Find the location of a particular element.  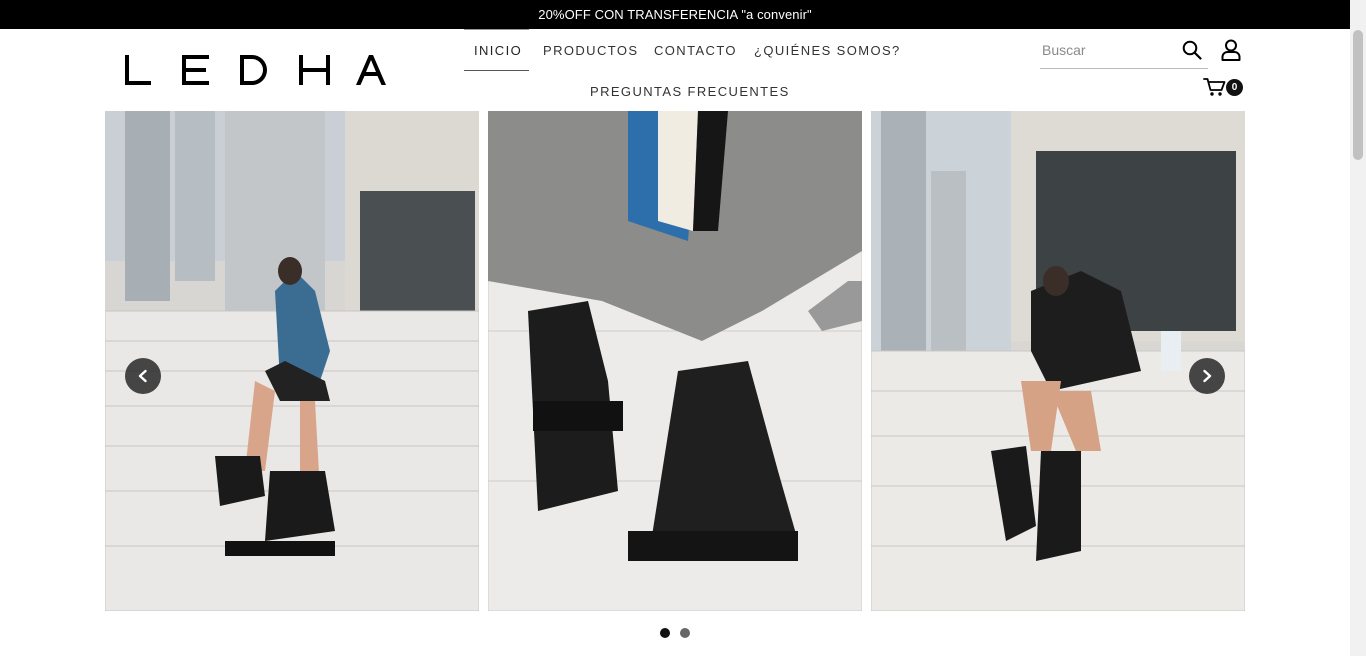

scrollbar-thumb is located at coordinates (1358, 95).